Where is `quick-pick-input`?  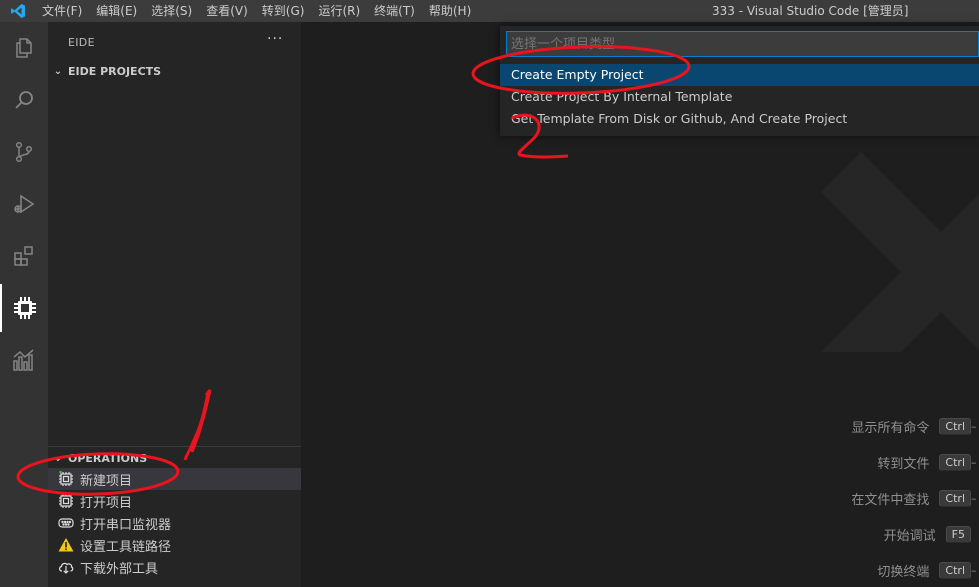 quick-pick-input is located at coordinates (742, 44).